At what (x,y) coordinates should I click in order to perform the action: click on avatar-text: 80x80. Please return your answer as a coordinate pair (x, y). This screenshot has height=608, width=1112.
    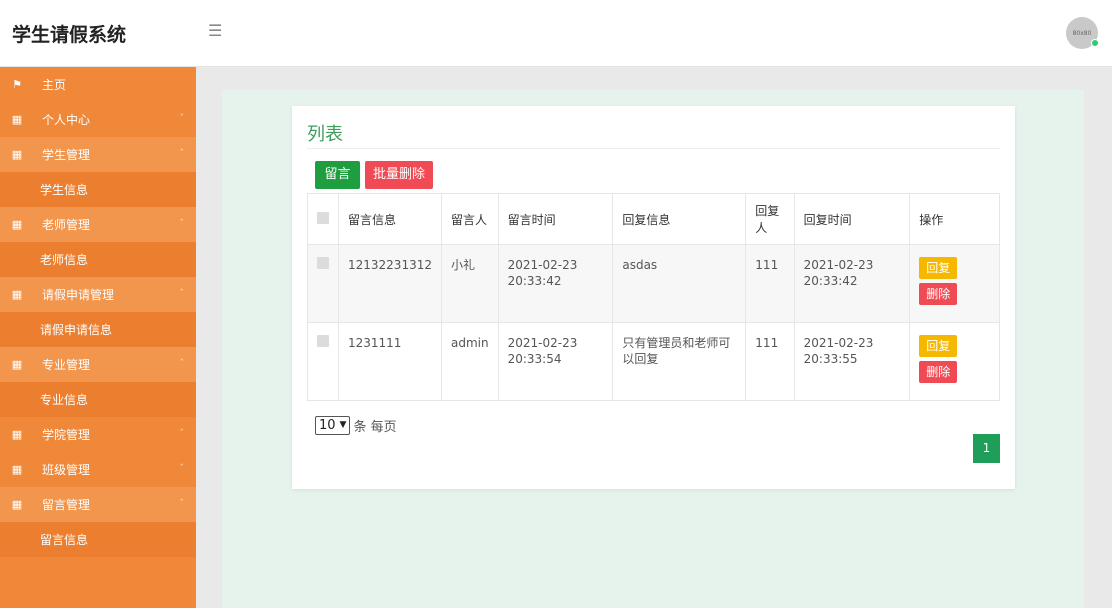
    Looking at the image, I should click on (1082, 33).